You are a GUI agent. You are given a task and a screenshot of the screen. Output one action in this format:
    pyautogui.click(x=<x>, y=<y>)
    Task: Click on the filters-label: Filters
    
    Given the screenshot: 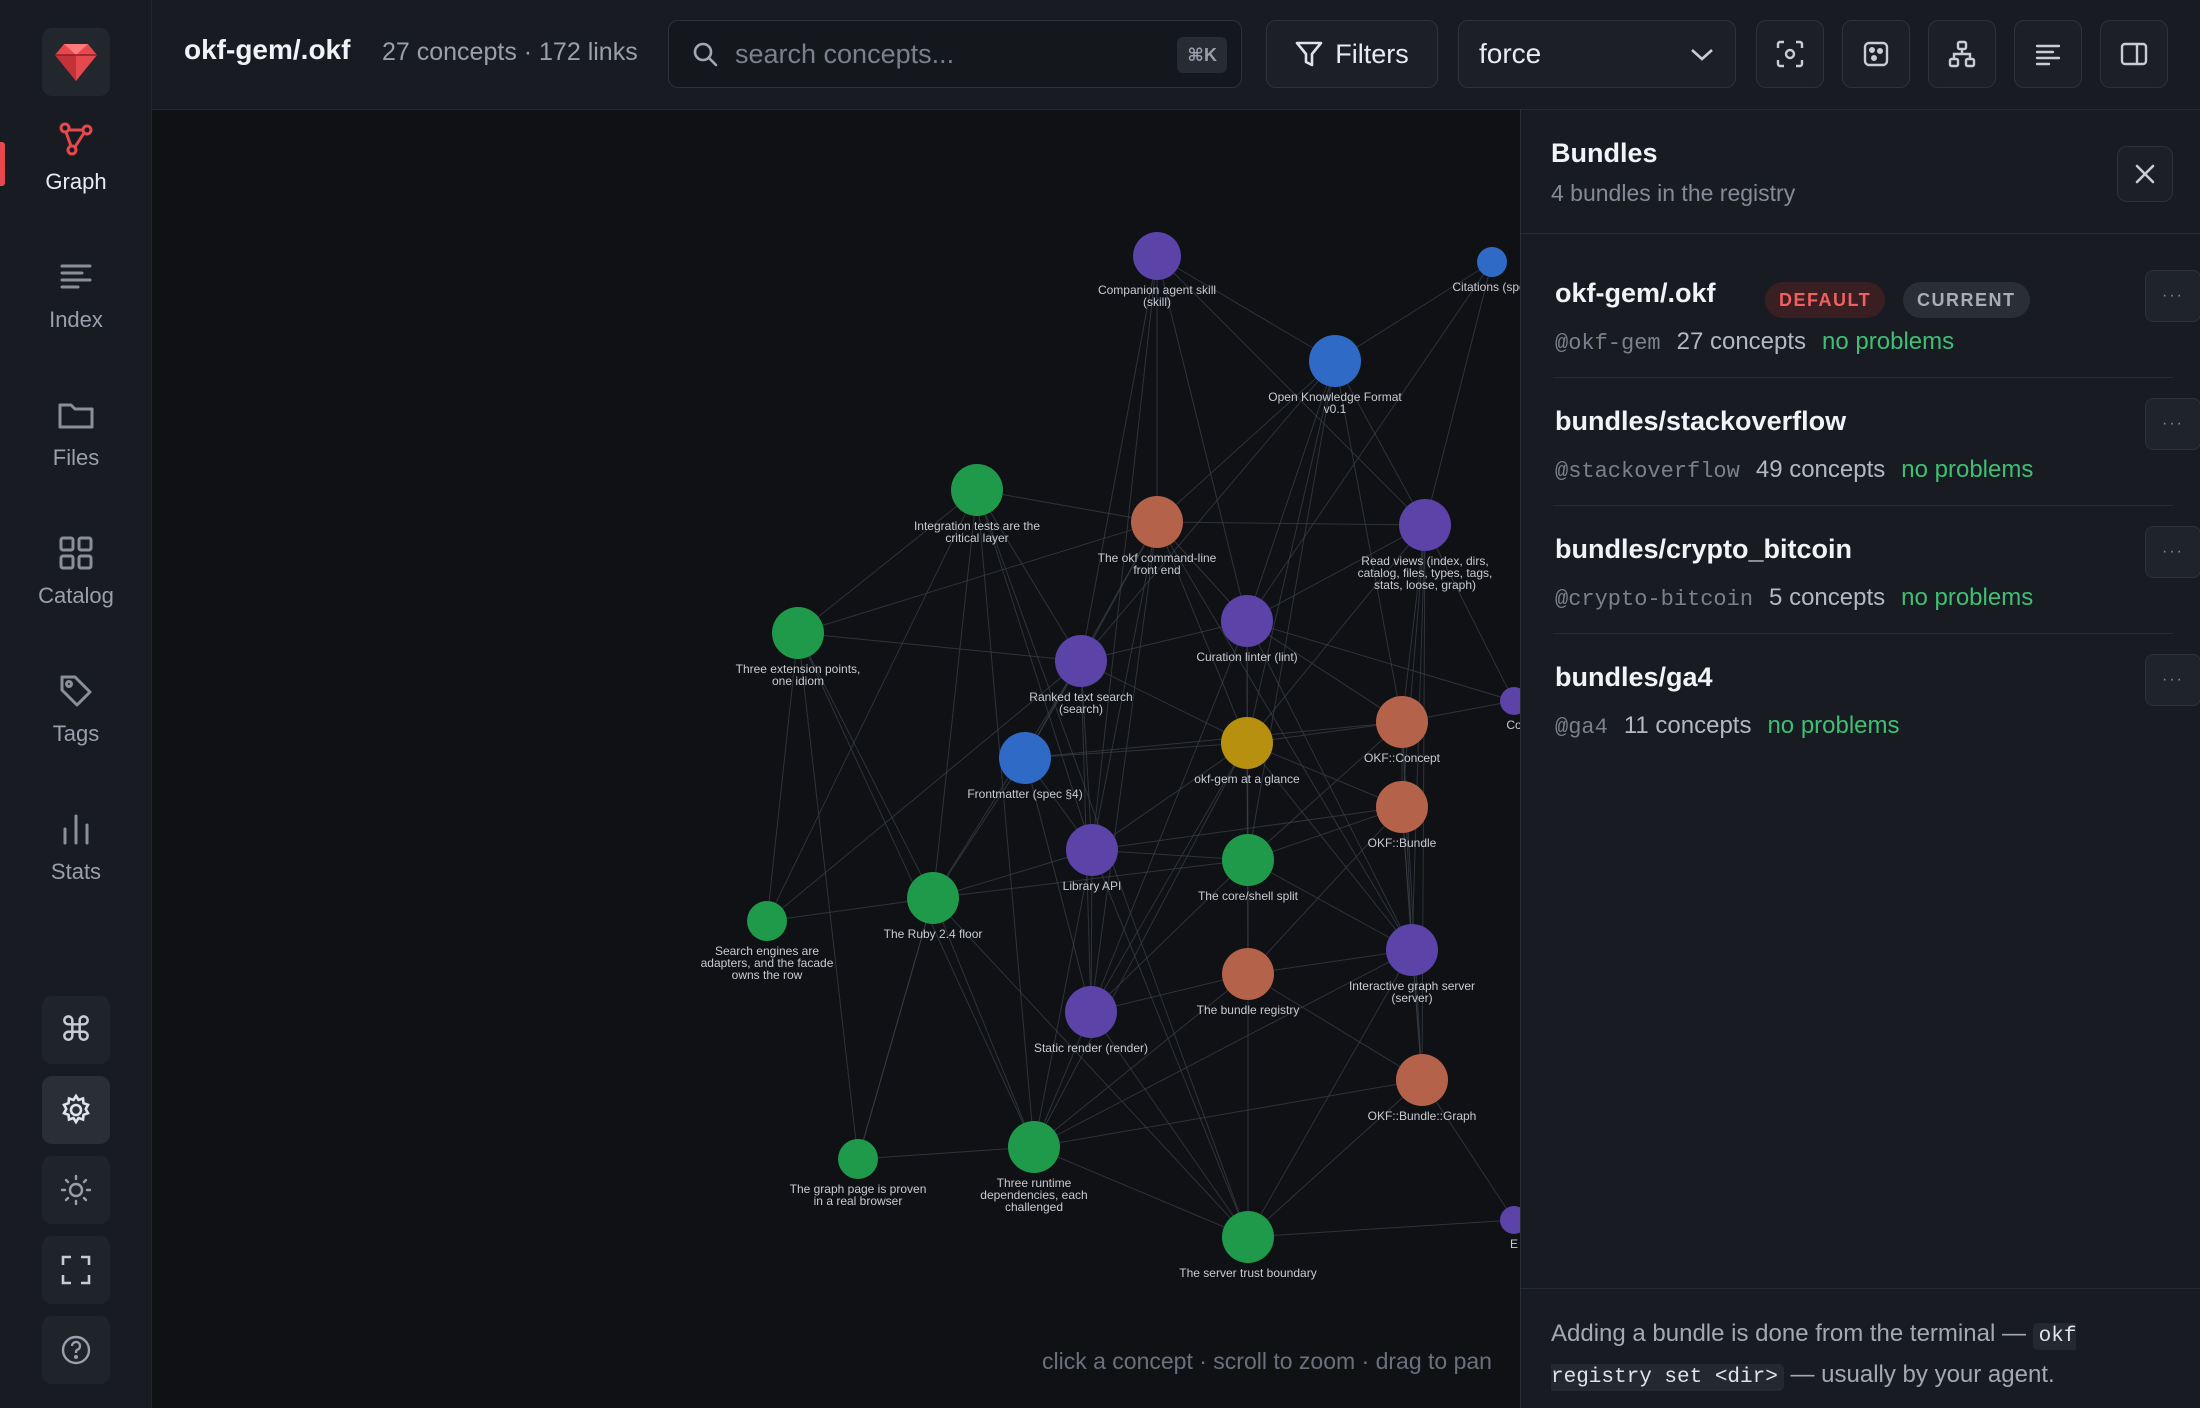 What is the action you would take?
    pyautogui.click(x=1372, y=53)
    